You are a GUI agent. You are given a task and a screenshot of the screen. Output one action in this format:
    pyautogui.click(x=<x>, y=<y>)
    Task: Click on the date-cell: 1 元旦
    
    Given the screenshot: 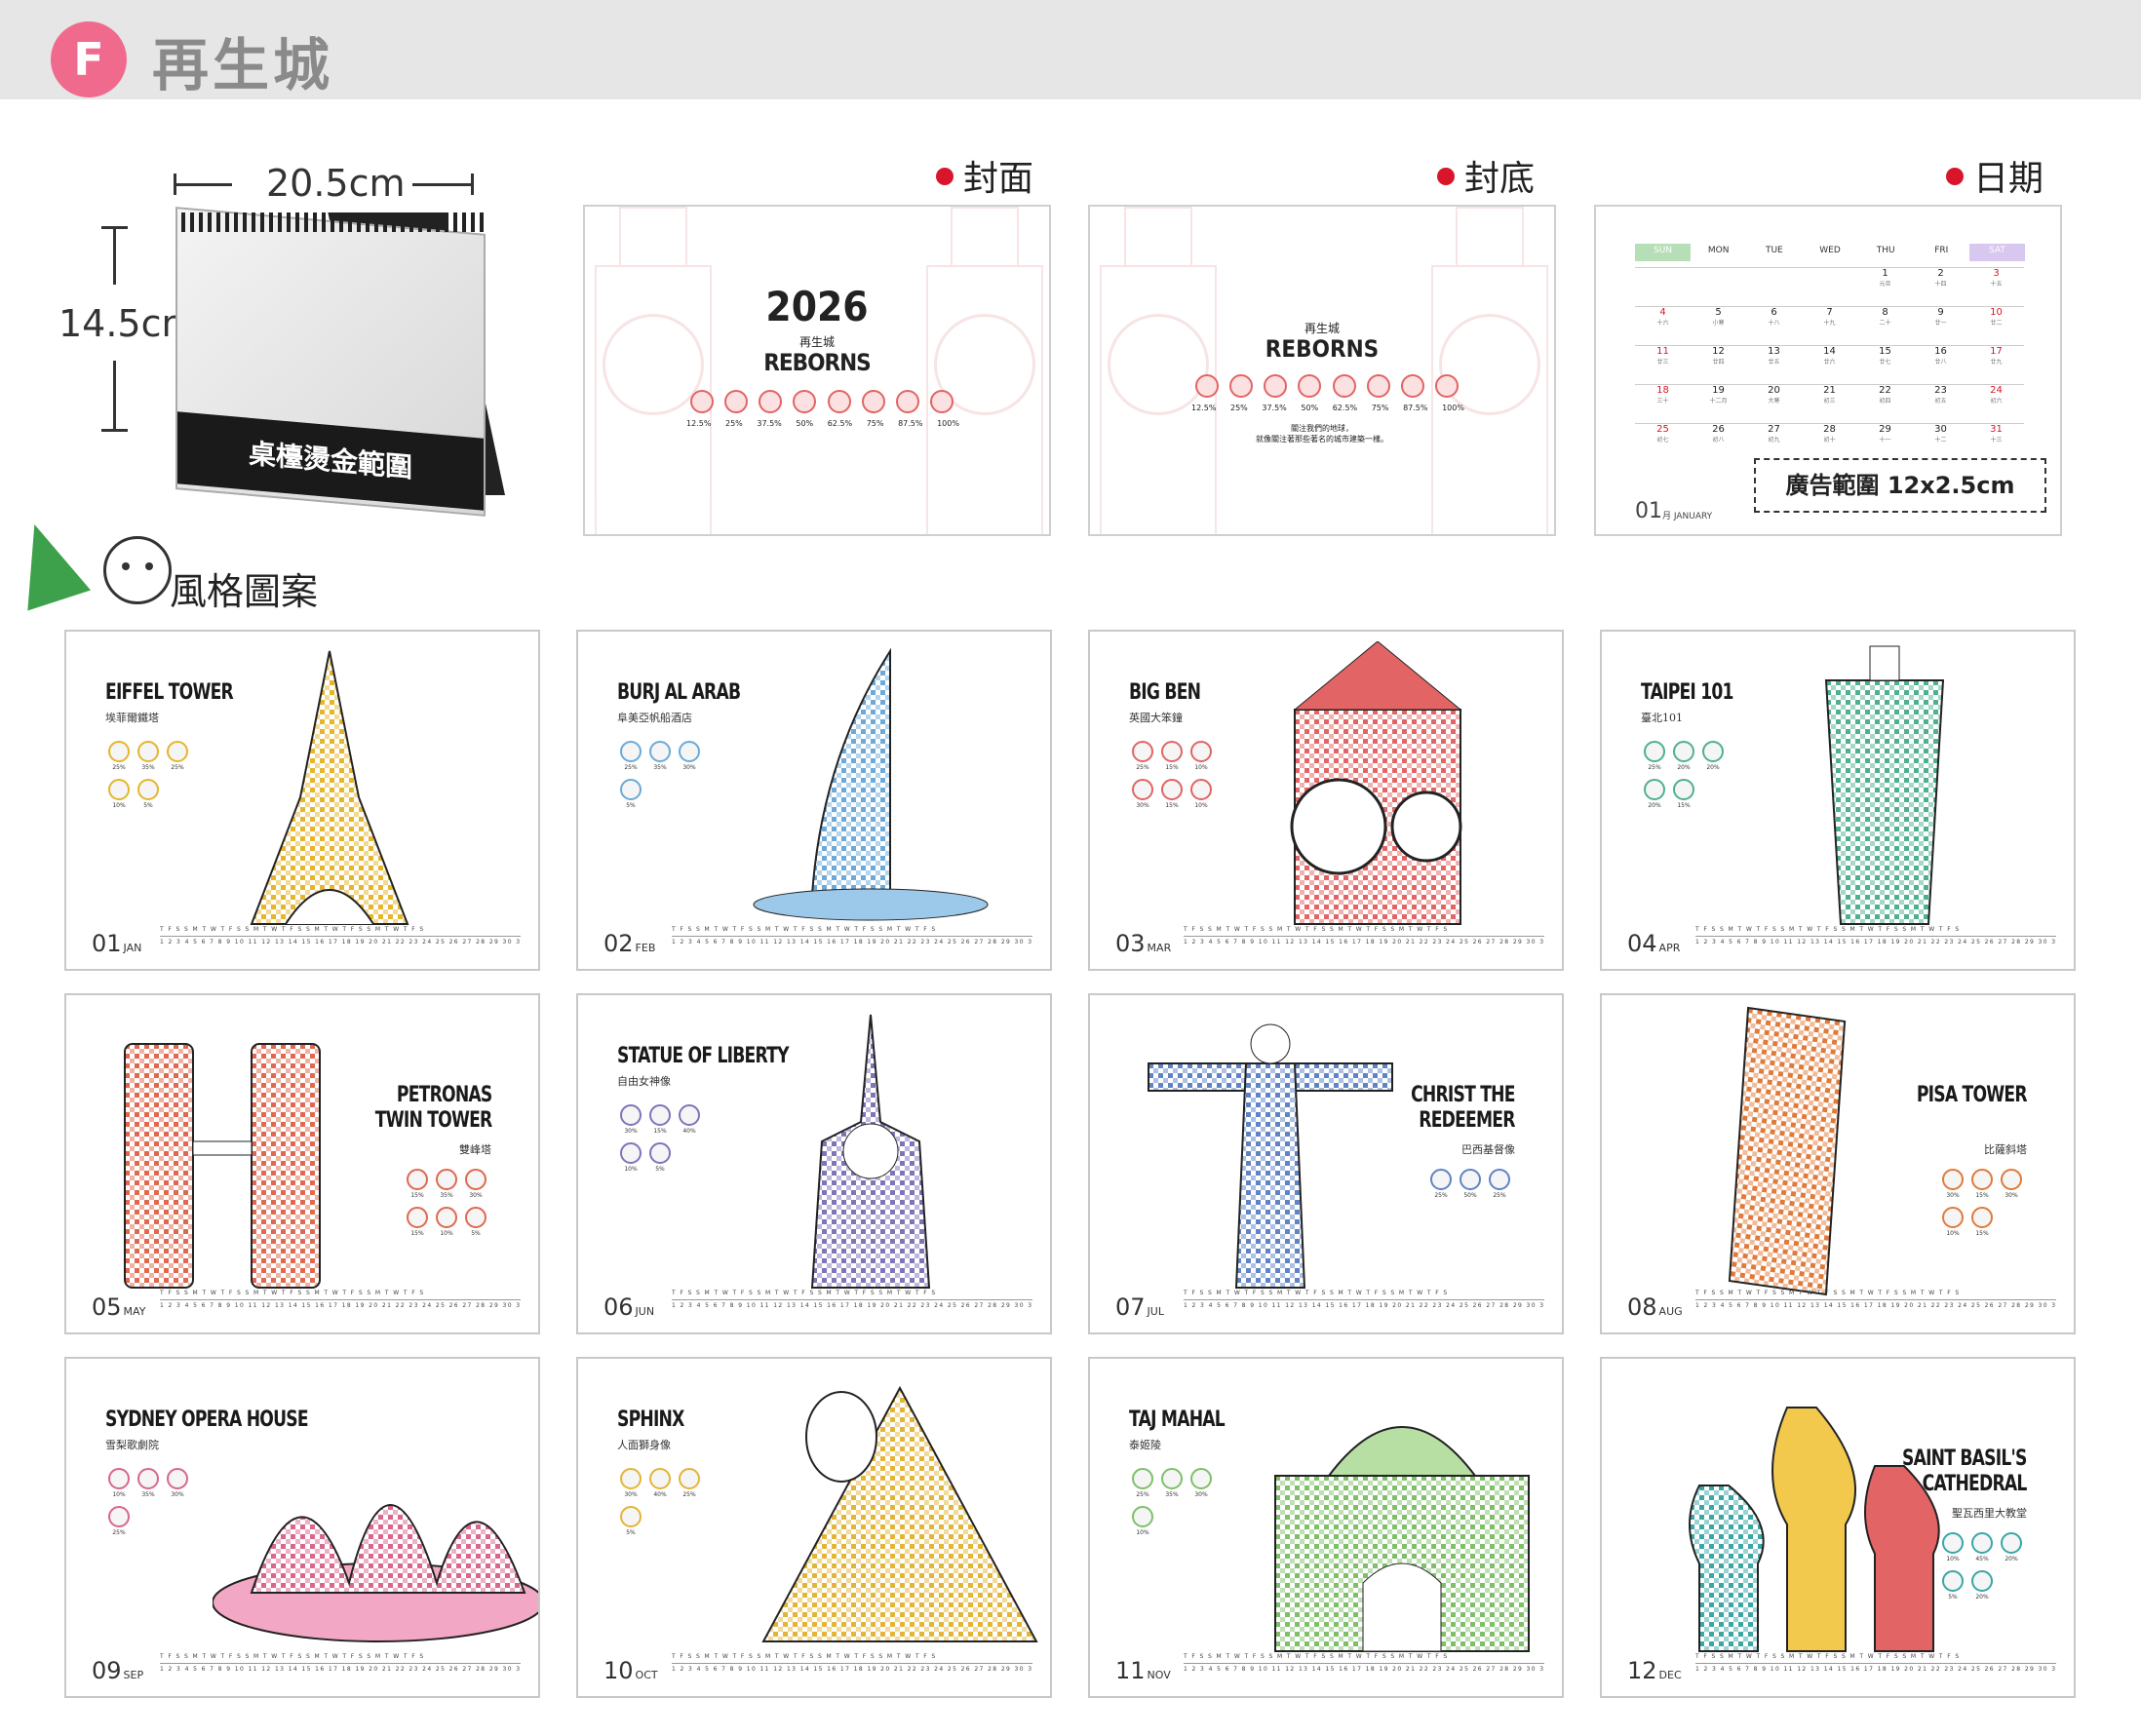 What is the action you would take?
    pyautogui.click(x=1885, y=286)
    